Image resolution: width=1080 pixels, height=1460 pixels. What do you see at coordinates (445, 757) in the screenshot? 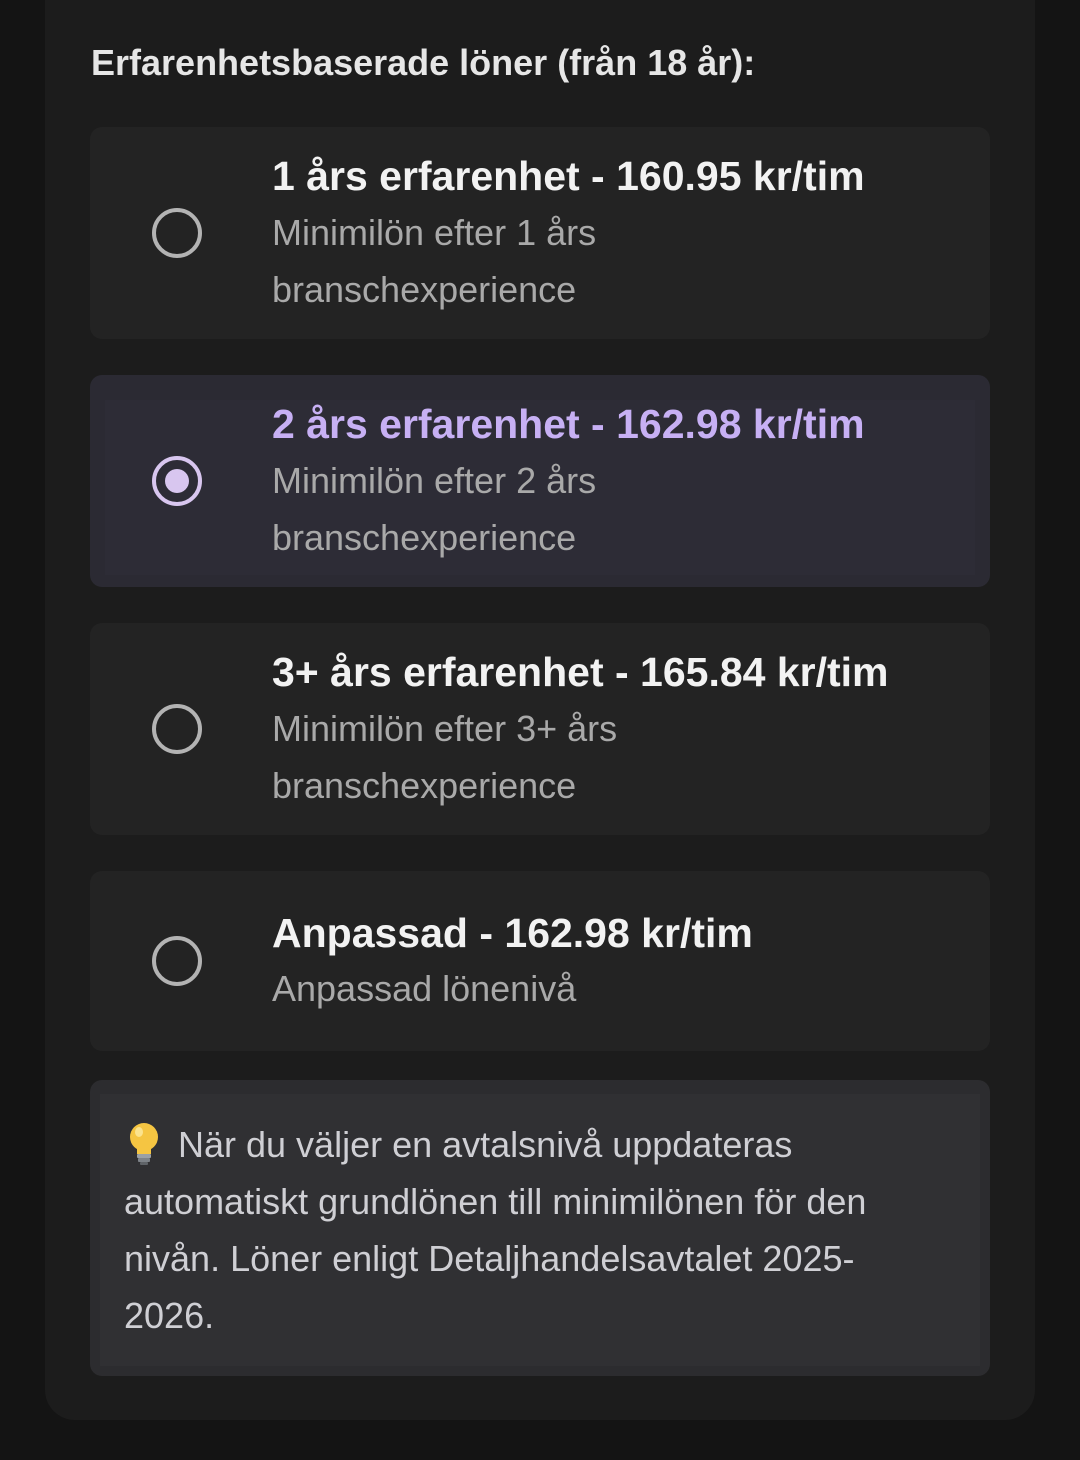
I see `option-subtitle: Minimilön efter 3+ års branschexperience` at bounding box center [445, 757].